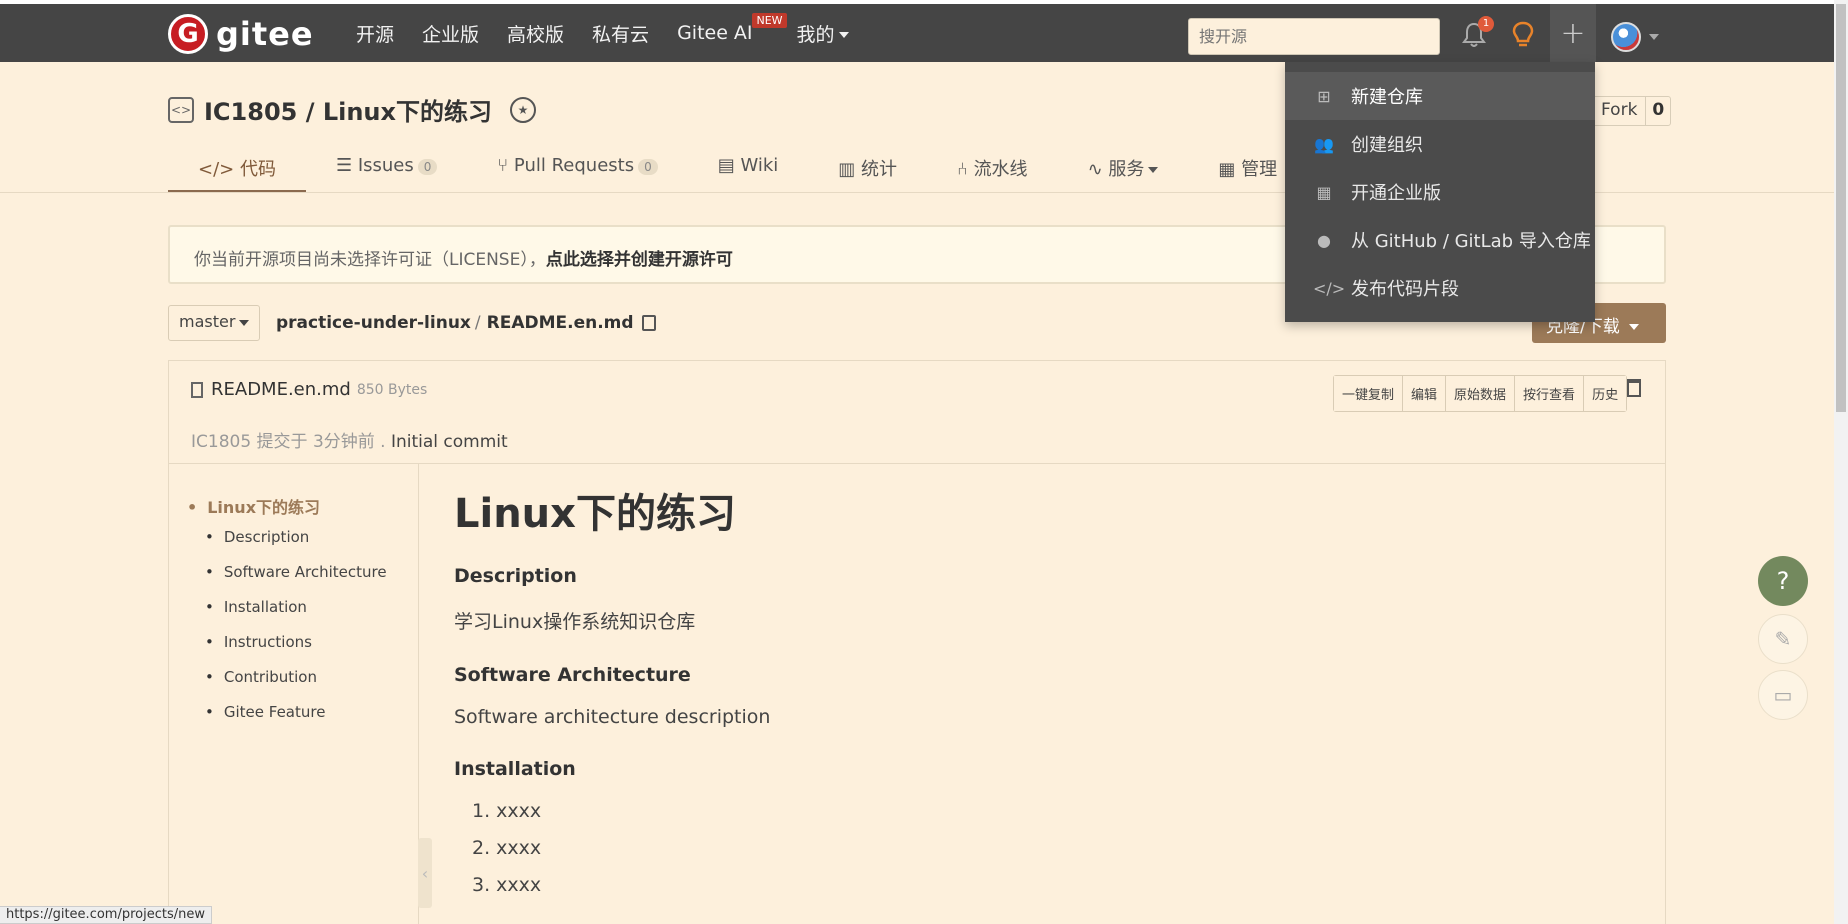 This screenshot has height=924, width=1848. What do you see at coordinates (270, 677) in the screenshot?
I see `toc-label: Contribution` at bounding box center [270, 677].